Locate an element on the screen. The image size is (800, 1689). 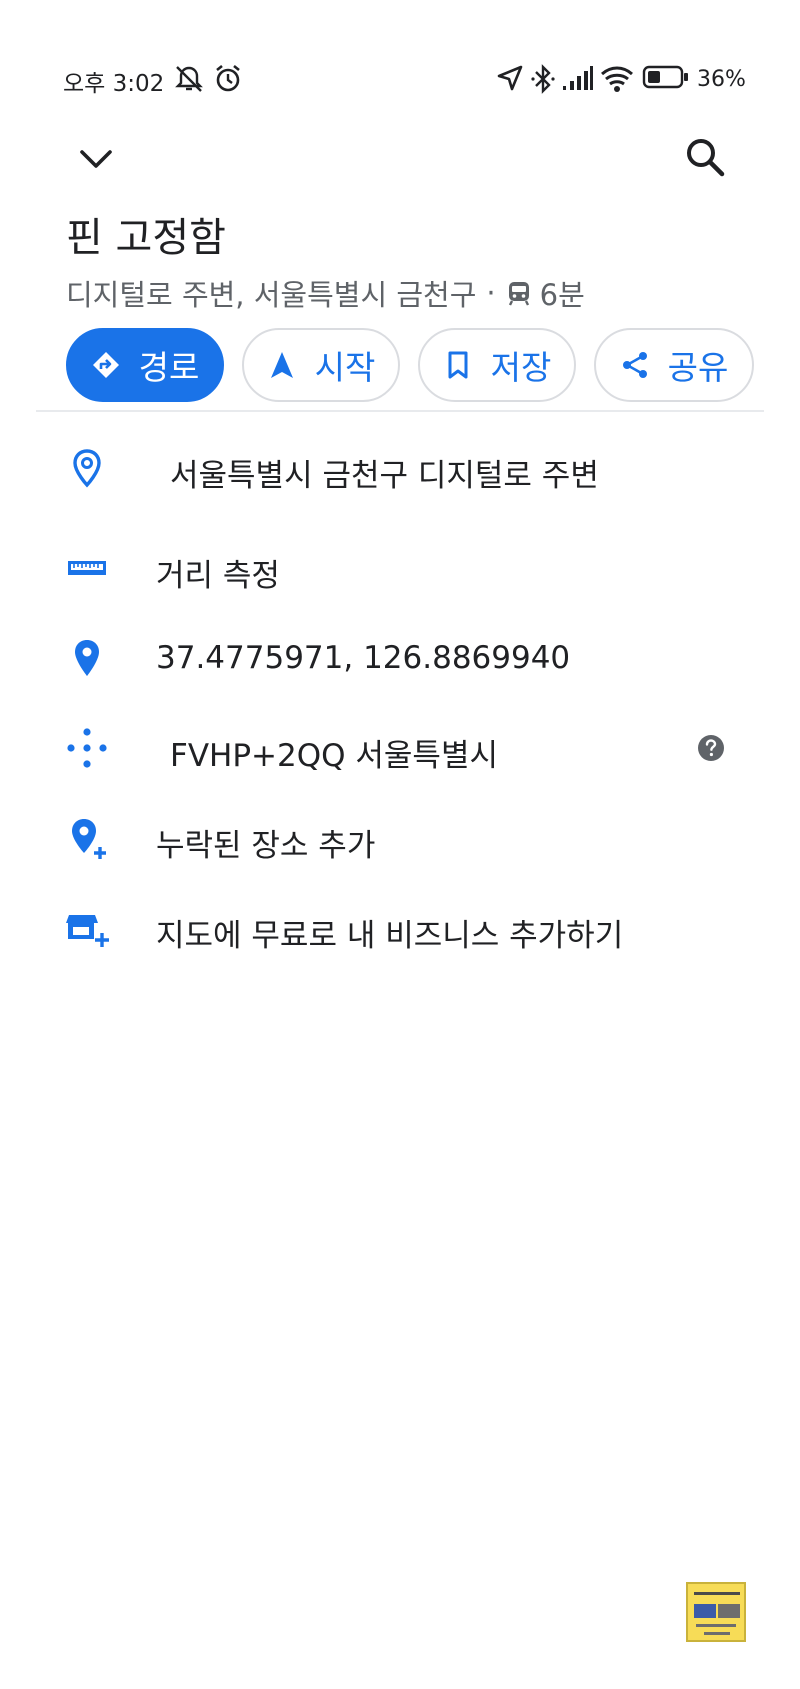
place-title: 핀 고정함 is located at coordinates (146, 238).